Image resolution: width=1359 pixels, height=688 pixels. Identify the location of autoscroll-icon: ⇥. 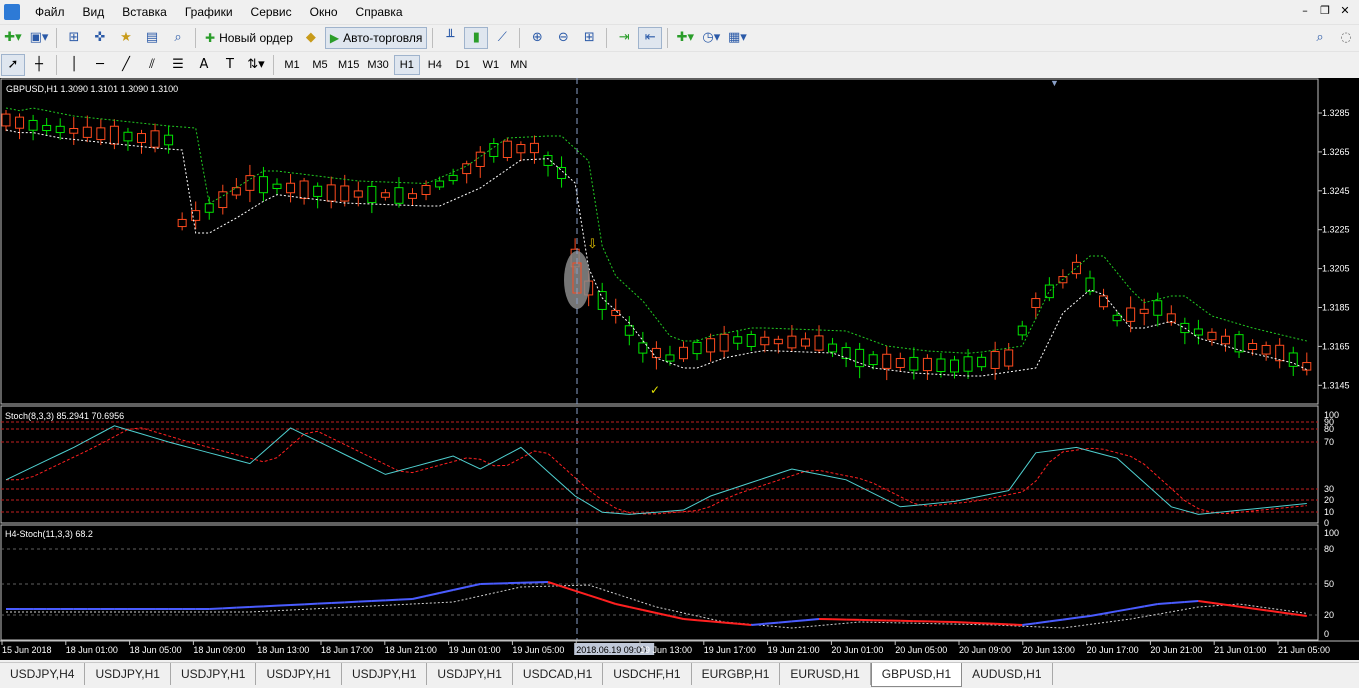
(624, 38).